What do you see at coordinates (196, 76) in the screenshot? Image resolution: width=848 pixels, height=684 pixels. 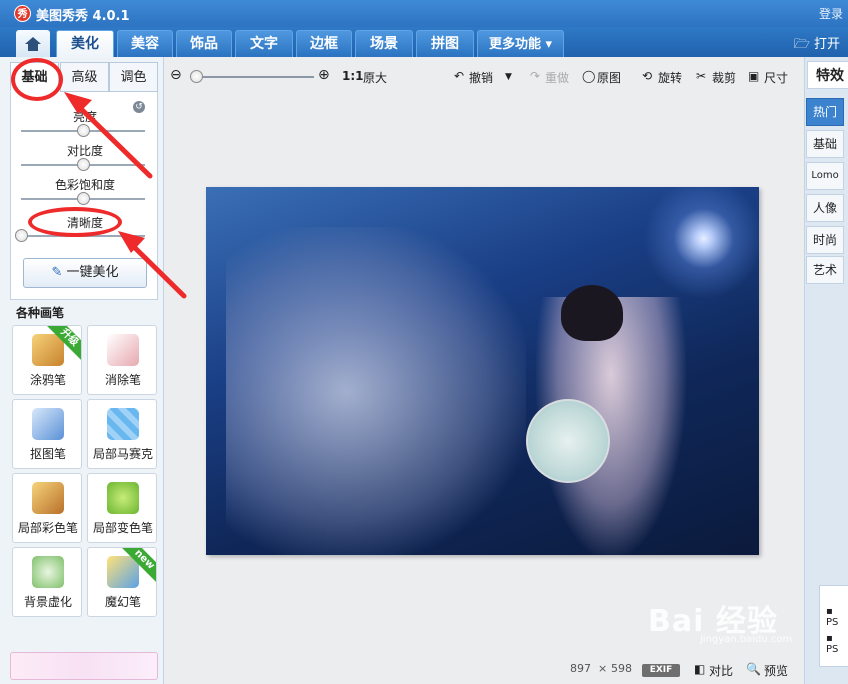 I see `zoom-knob` at bounding box center [196, 76].